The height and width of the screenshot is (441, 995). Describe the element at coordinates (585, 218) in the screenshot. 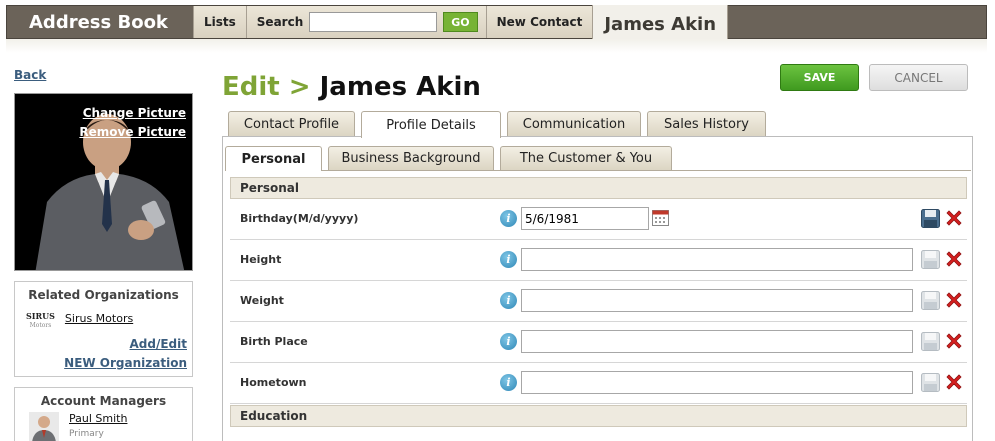

I see `birthday-input` at that location.